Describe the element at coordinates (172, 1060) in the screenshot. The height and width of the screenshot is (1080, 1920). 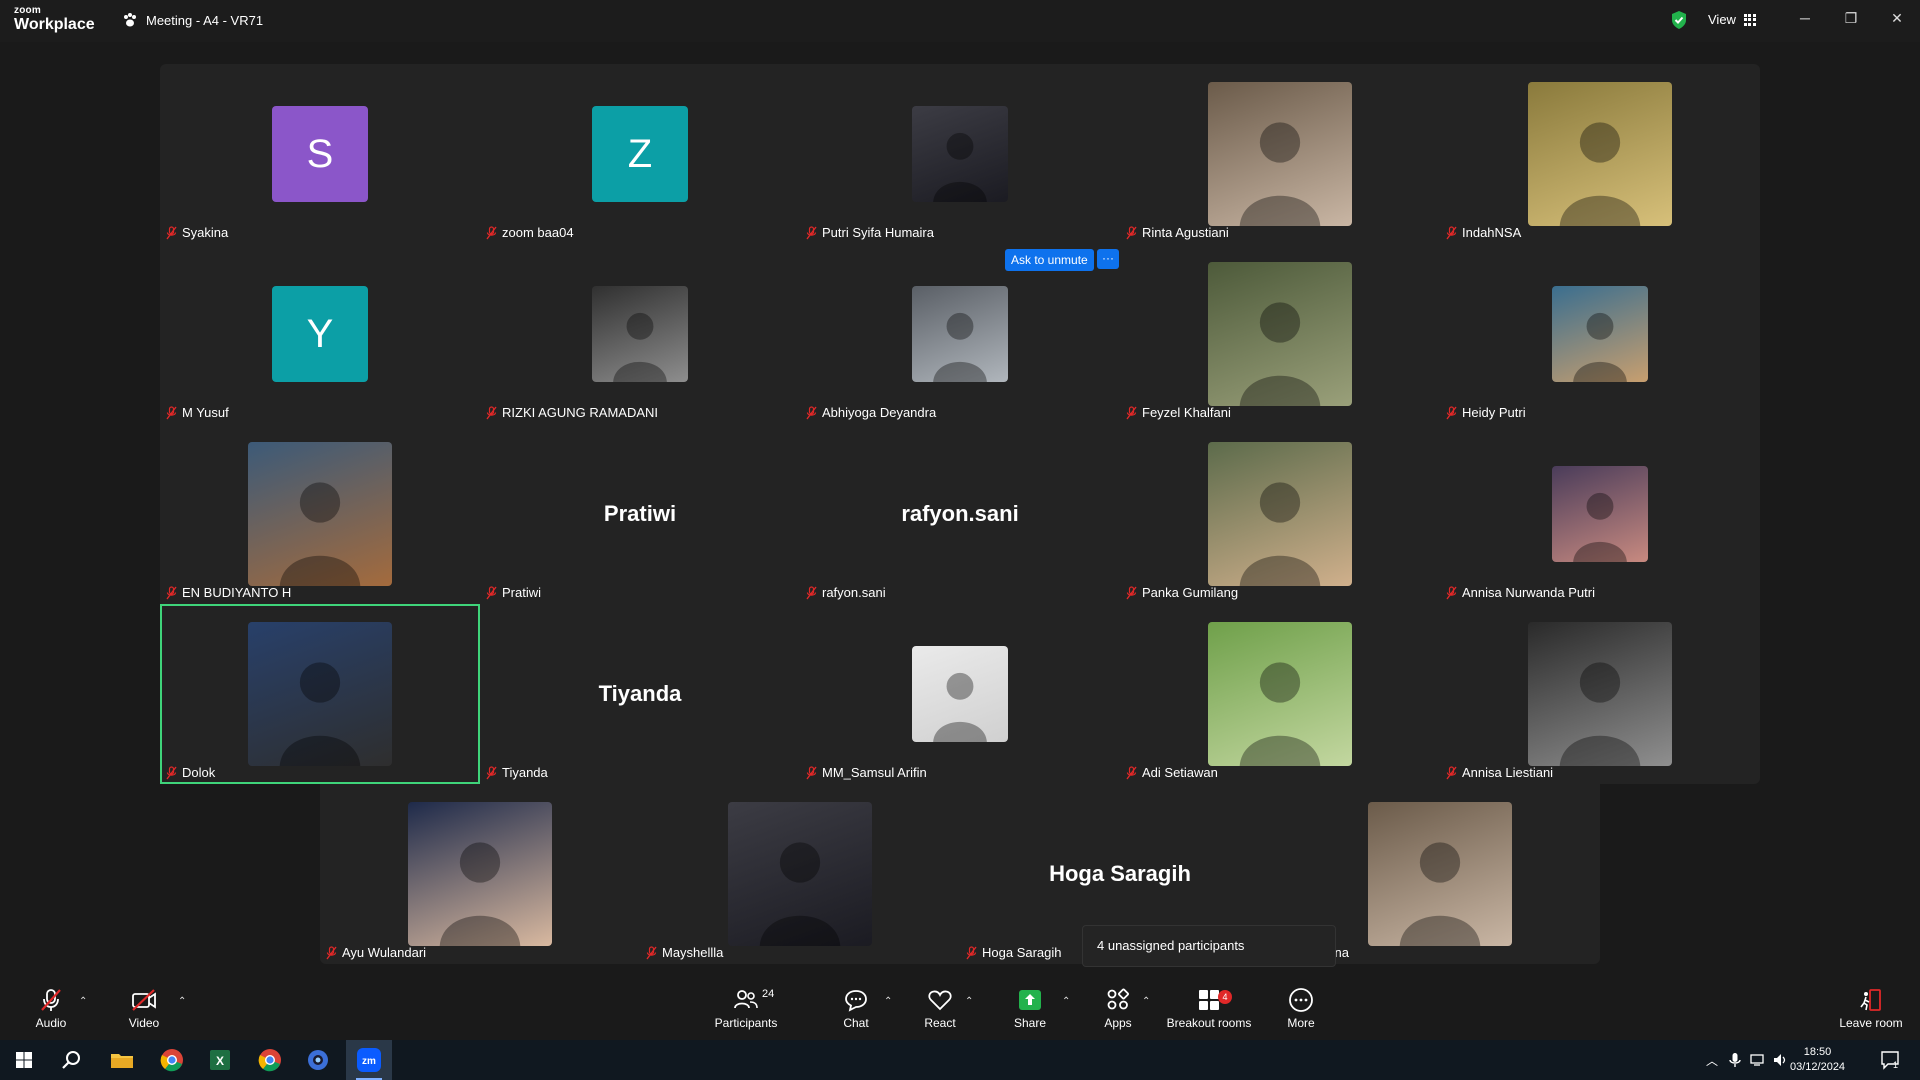
I see `chrome-icon` at that location.